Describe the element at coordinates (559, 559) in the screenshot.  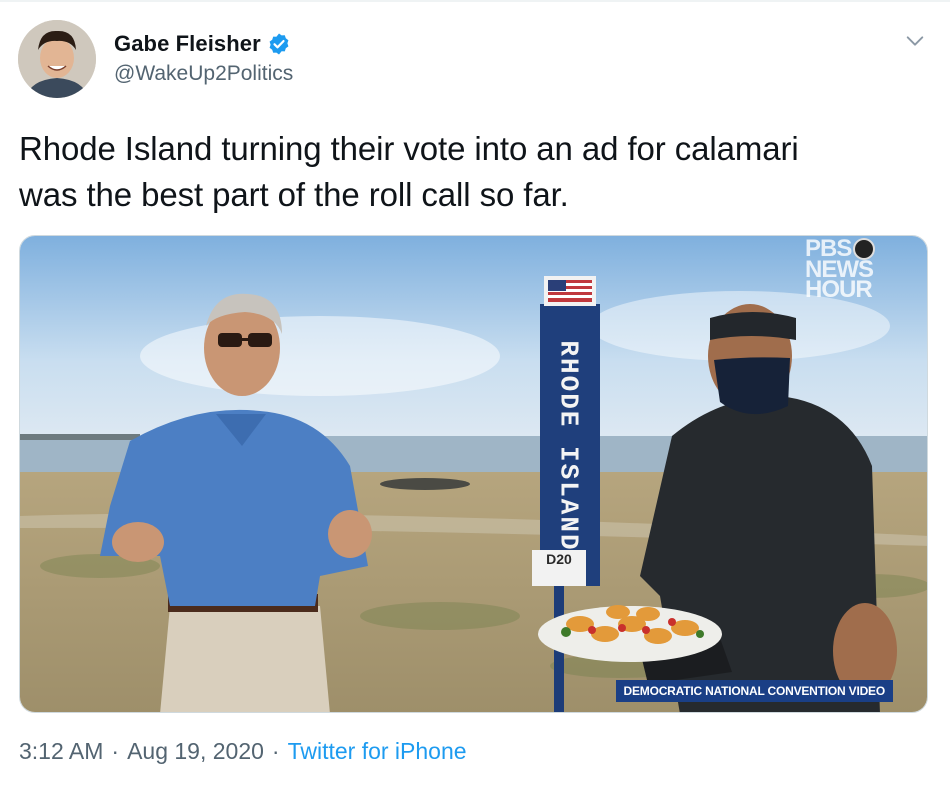
I see `sign-badge-text: D20` at that location.